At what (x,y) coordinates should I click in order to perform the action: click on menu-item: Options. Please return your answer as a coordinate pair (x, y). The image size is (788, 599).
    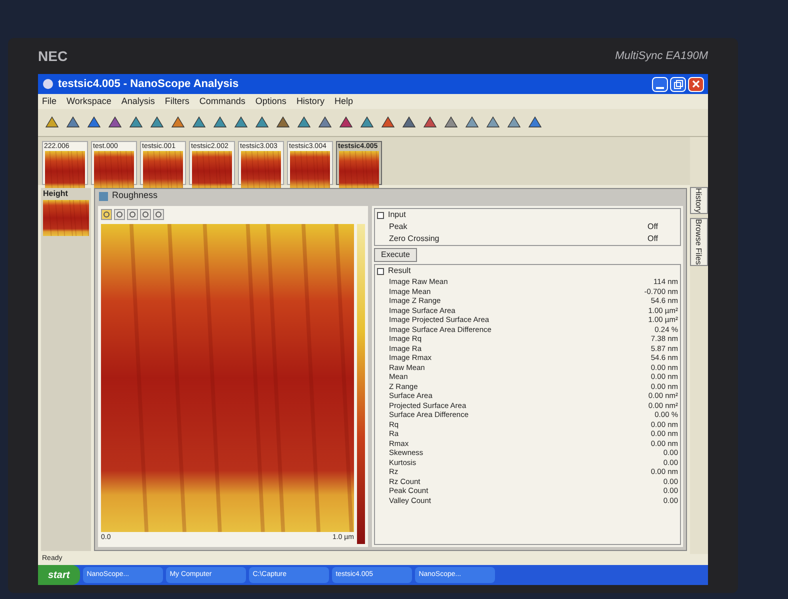
    Looking at the image, I should click on (270, 101).